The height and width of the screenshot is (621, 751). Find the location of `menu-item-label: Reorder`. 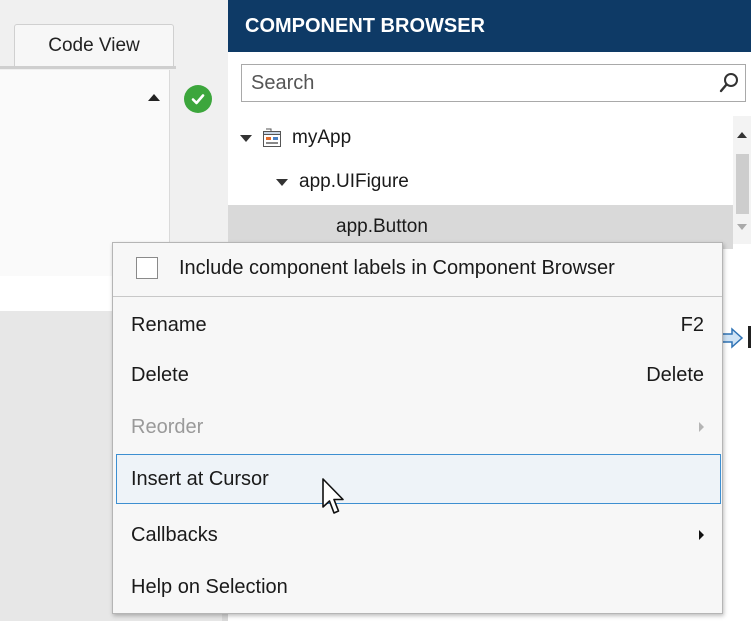

menu-item-label: Reorder is located at coordinates (167, 426).